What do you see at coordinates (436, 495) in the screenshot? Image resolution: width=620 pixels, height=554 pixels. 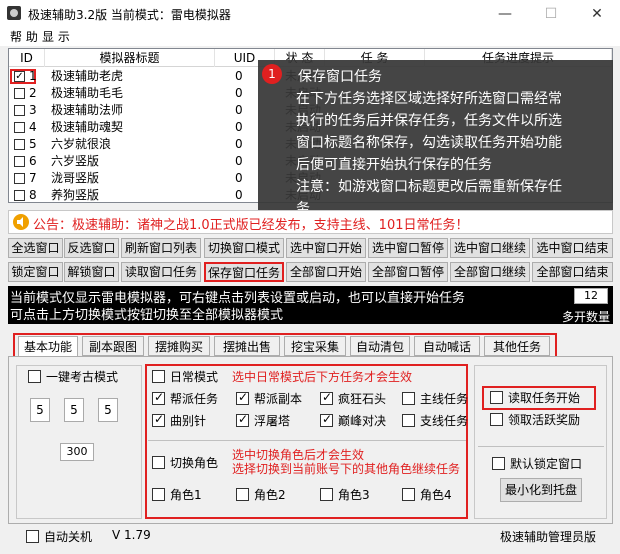 I see `role-label: 角色4` at bounding box center [436, 495].